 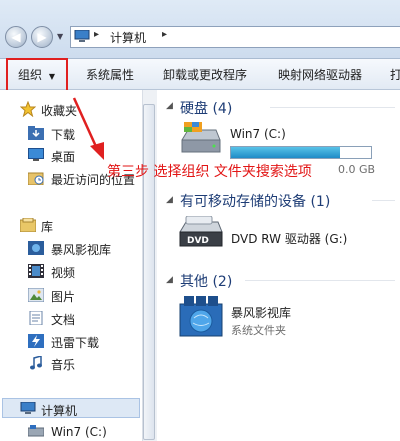 I want to click on sidebar-item-lib-5: 音乐, so click(x=63, y=364).